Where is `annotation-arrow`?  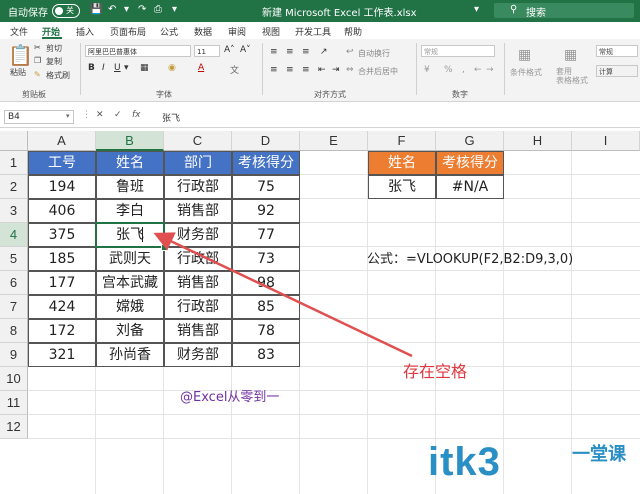
annotation-arrow is located at coordinates (283, 295).